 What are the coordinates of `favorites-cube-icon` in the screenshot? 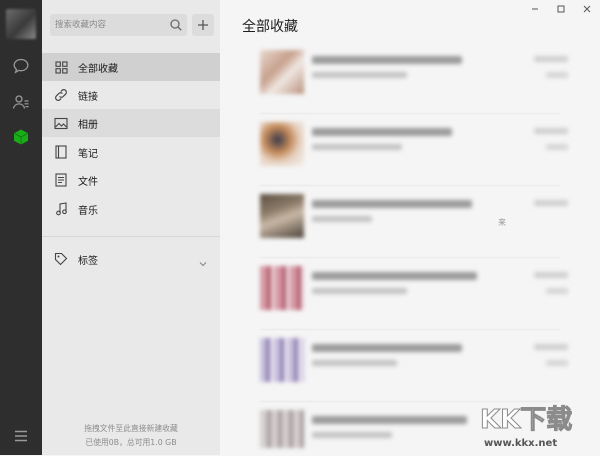 It's located at (21, 137).